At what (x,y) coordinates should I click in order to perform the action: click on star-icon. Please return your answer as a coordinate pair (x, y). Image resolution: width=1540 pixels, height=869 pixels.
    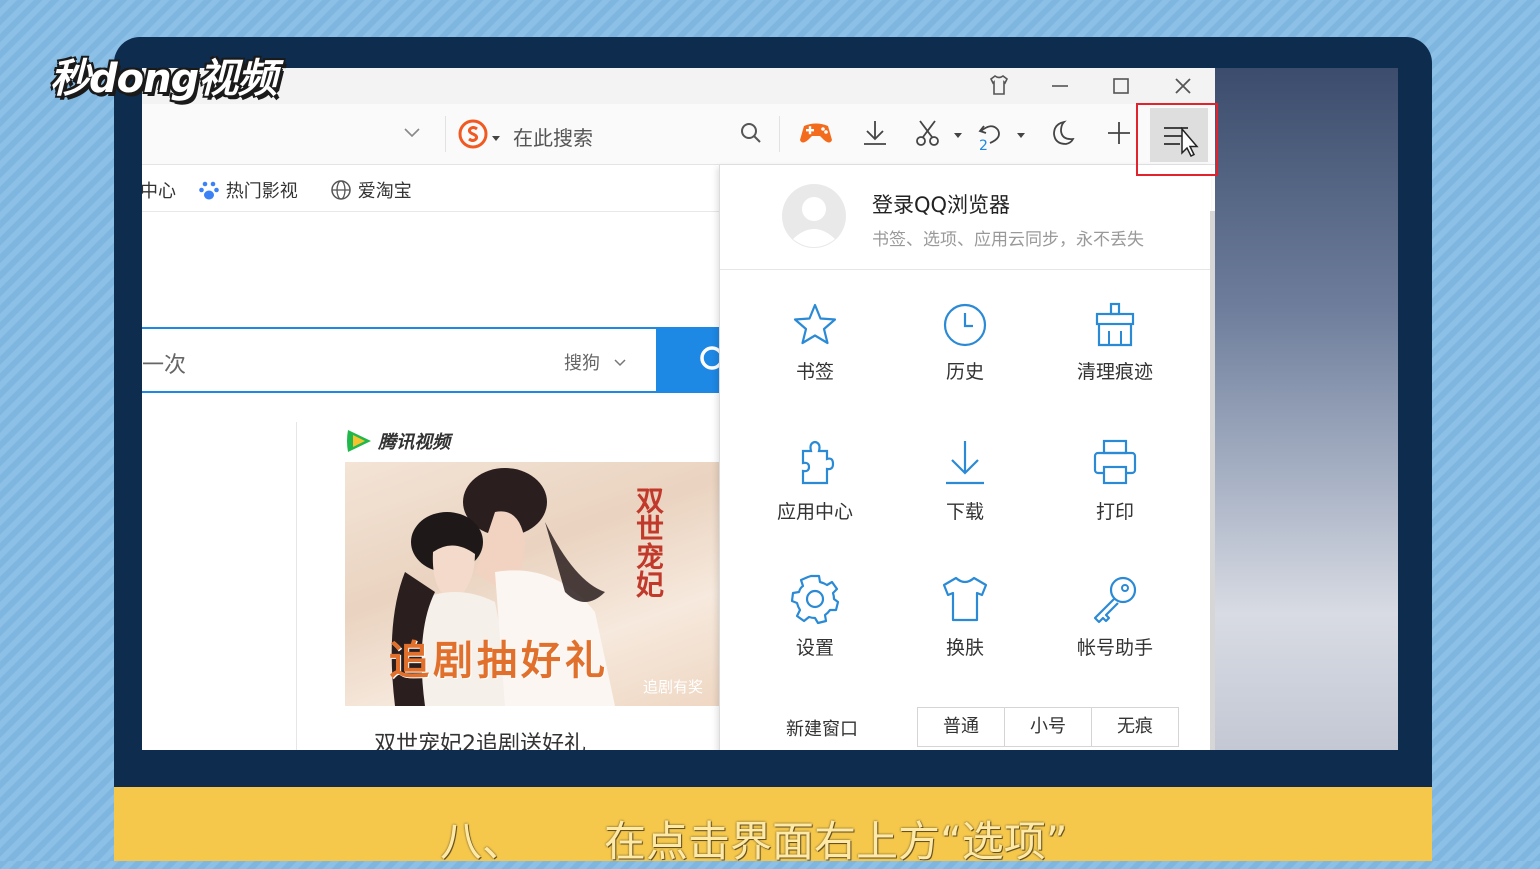
    Looking at the image, I should click on (815, 324).